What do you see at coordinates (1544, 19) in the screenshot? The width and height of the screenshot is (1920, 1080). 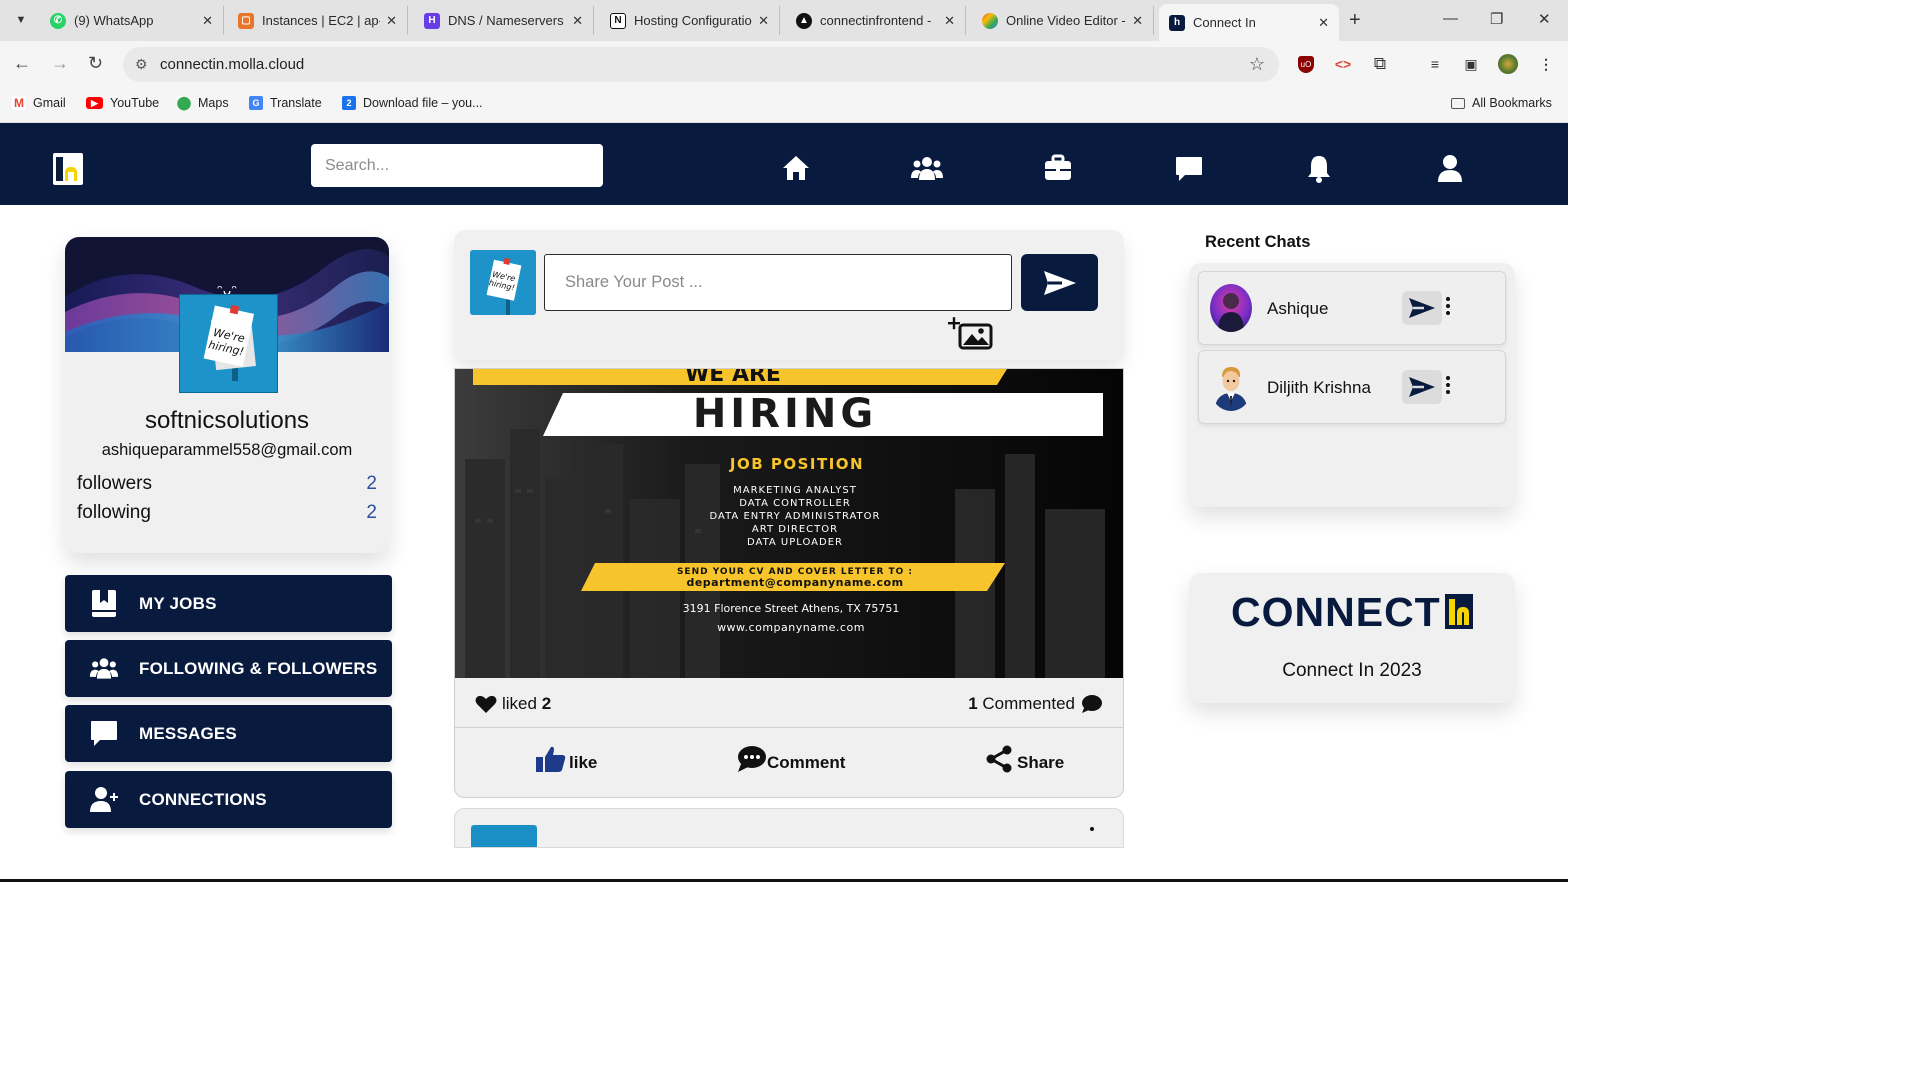 I see `close-window-icon: ✕` at bounding box center [1544, 19].